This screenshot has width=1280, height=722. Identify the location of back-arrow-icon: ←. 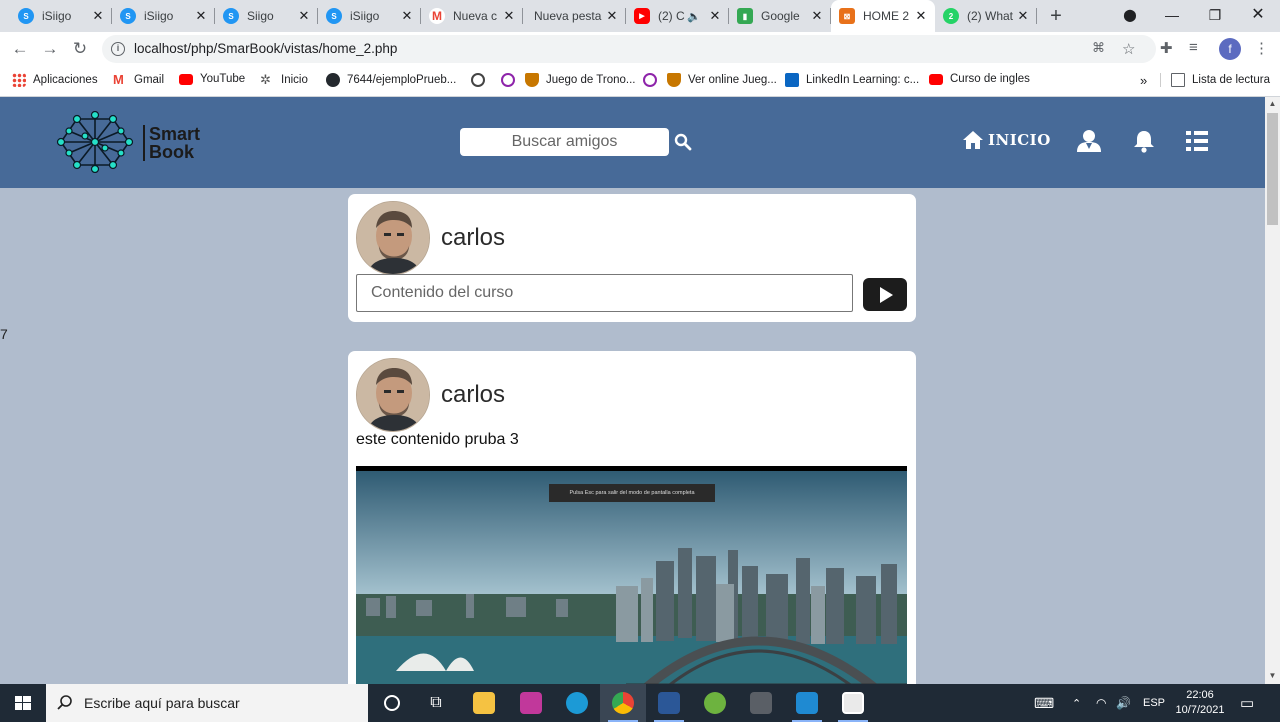
(20, 49).